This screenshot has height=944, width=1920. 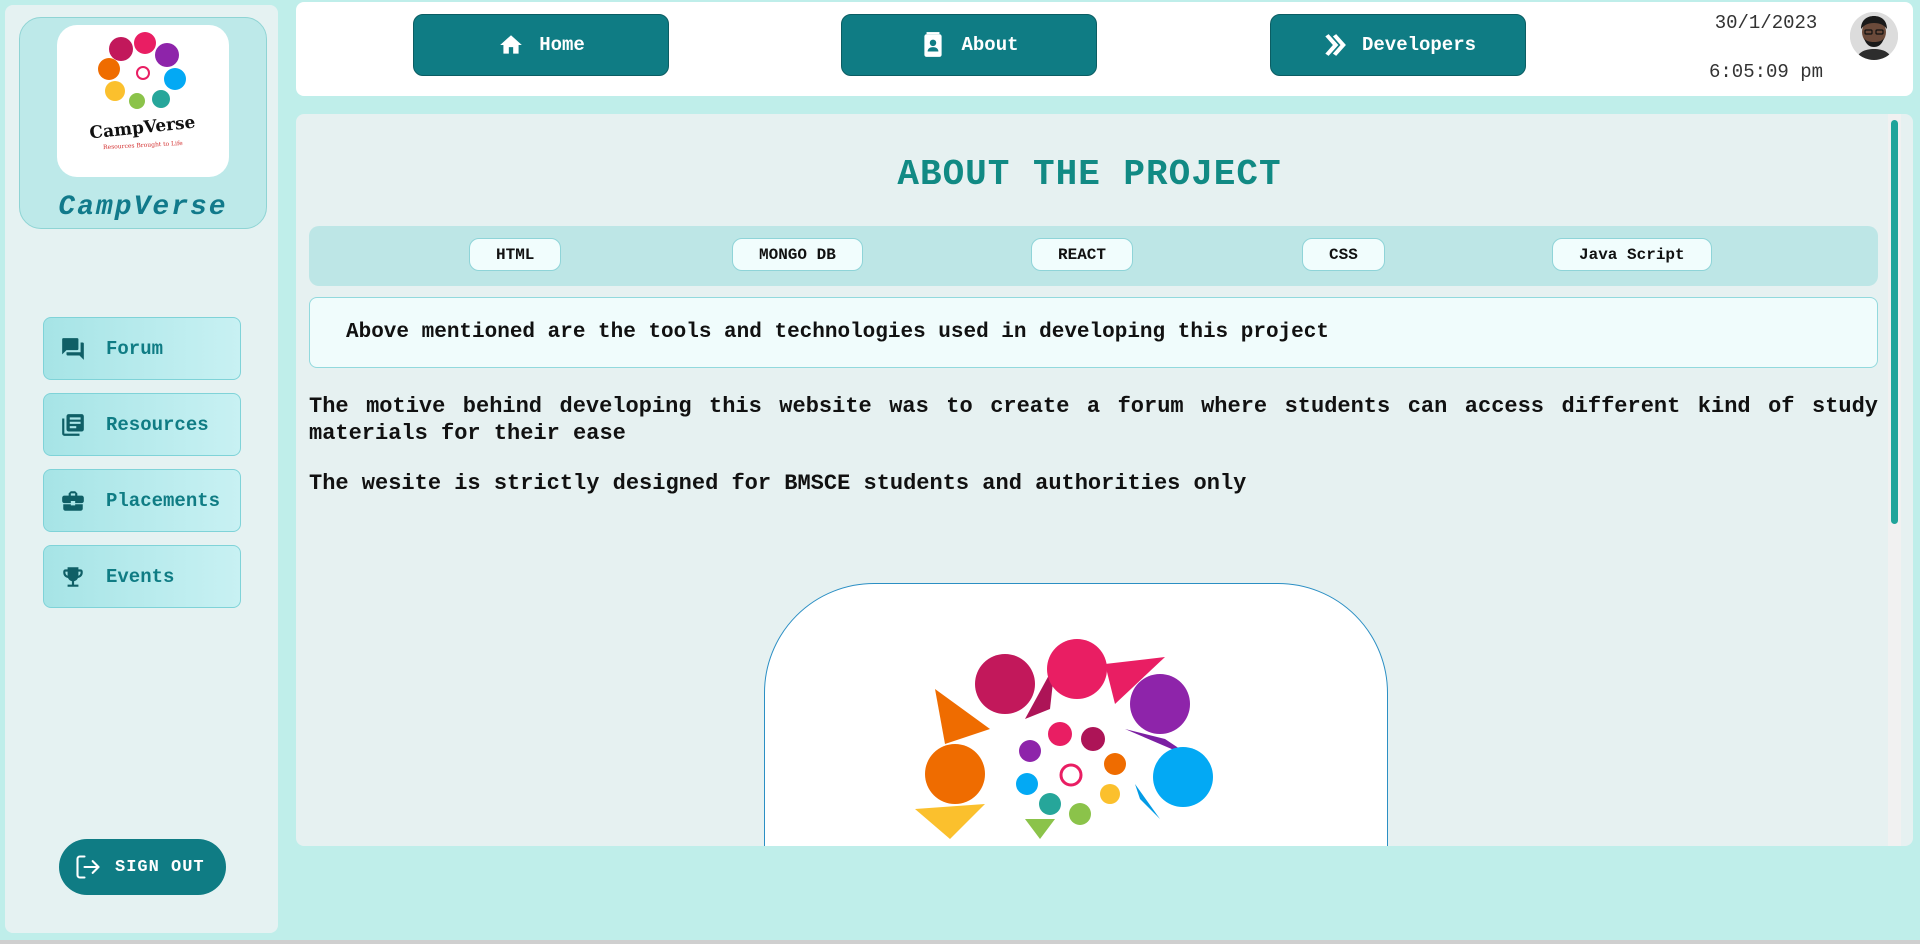 I want to click on briefcase-icon, so click(x=73, y=501).